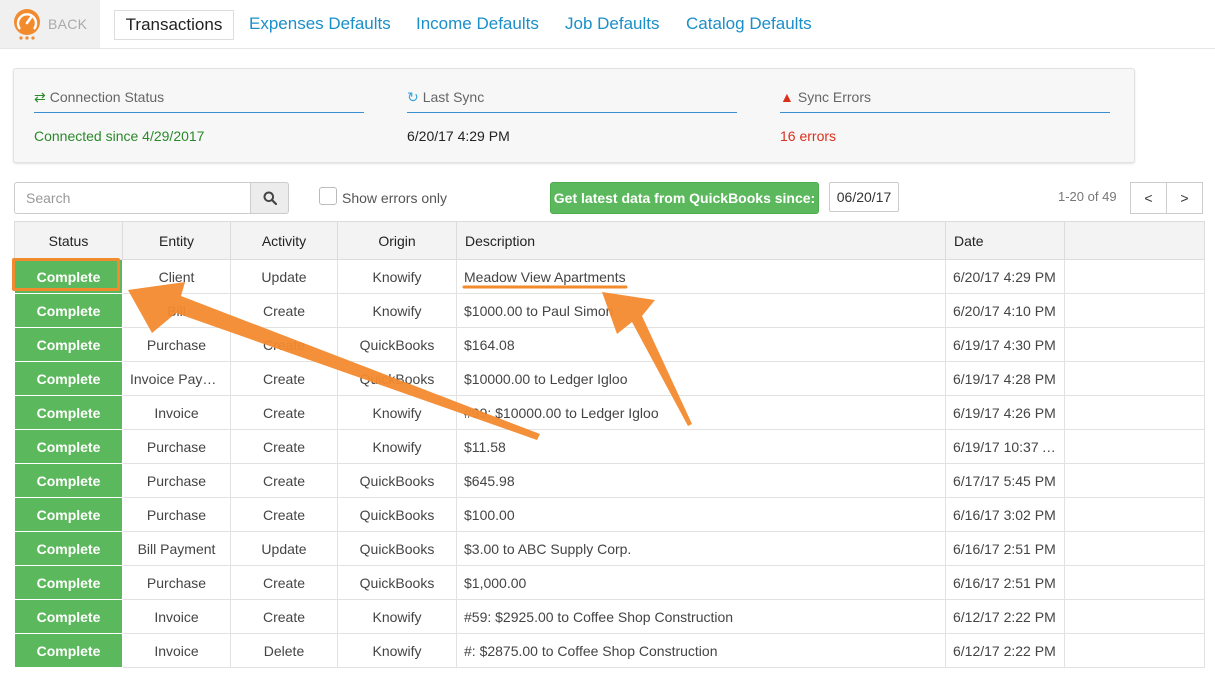 This screenshot has height=680, width=1215. What do you see at coordinates (701, 276) in the screenshot?
I see `cell-description: Meadow View Apartments` at bounding box center [701, 276].